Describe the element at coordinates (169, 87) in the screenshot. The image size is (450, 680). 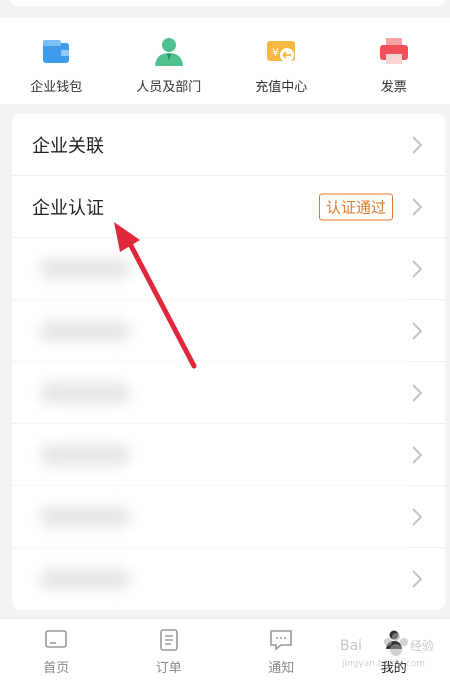
I see `quick-action-label: 人员及部门` at that location.